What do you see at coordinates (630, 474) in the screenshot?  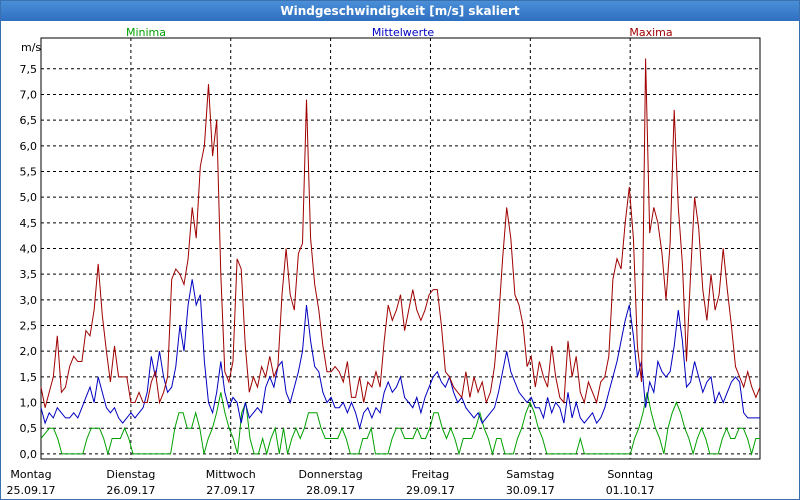 I see `day-name-label: Sonntag` at bounding box center [630, 474].